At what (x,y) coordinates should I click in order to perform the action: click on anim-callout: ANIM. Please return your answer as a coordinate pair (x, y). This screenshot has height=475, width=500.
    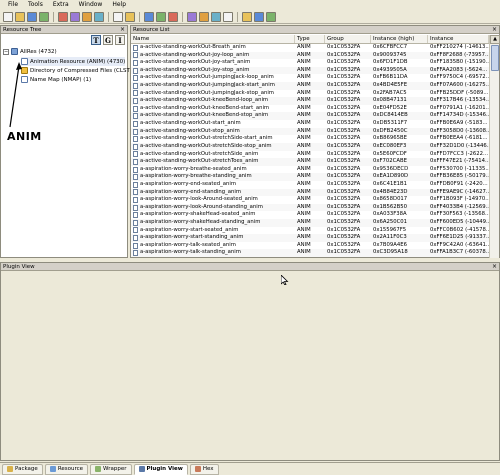
    Looking at the image, I should click on (24, 136).